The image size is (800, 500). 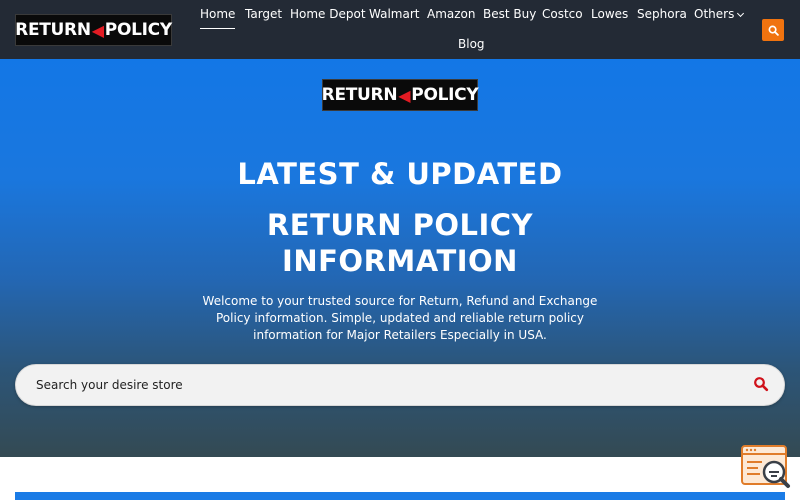 What do you see at coordinates (400, 174) in the screenshot?
I see `hero-title-line1: LATEST & UPDATED` at bounding box center [400, 174].